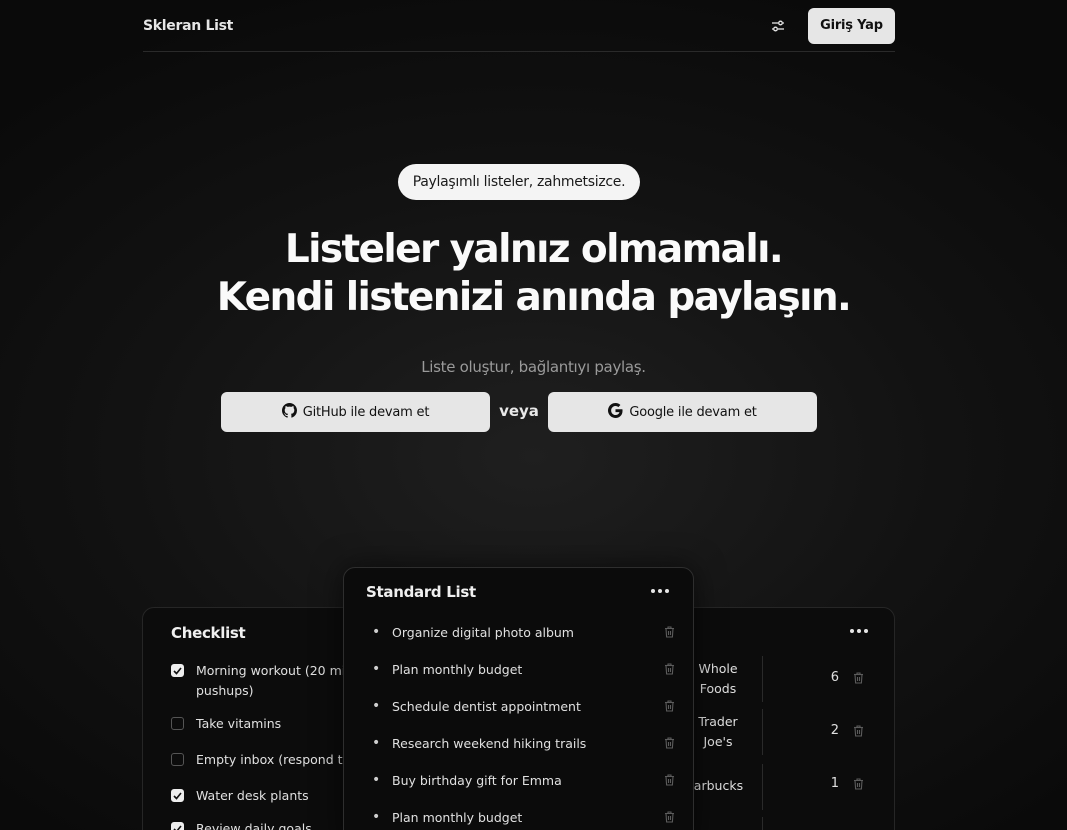 This screenshot has width=1067, height=830. What do you see at coordinates (239, 723) in the screenshot?
I see `checklist-item-label: Take vitamins` at bounding box center [239, 723].